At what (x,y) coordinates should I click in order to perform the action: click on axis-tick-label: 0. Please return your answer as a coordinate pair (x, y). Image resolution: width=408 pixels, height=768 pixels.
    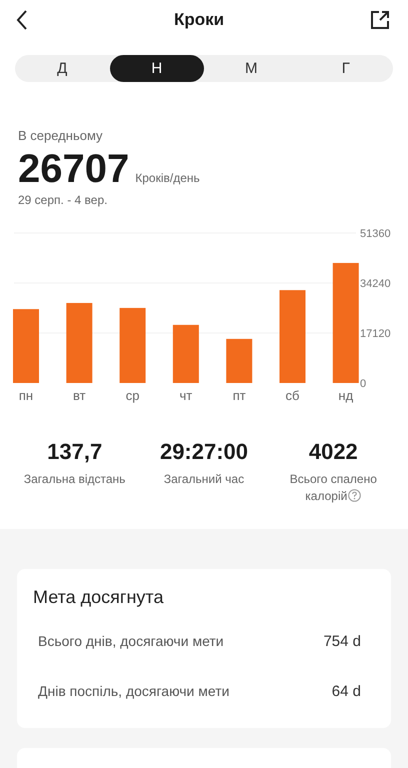
    Looking at the image, I should click on (363, 384).